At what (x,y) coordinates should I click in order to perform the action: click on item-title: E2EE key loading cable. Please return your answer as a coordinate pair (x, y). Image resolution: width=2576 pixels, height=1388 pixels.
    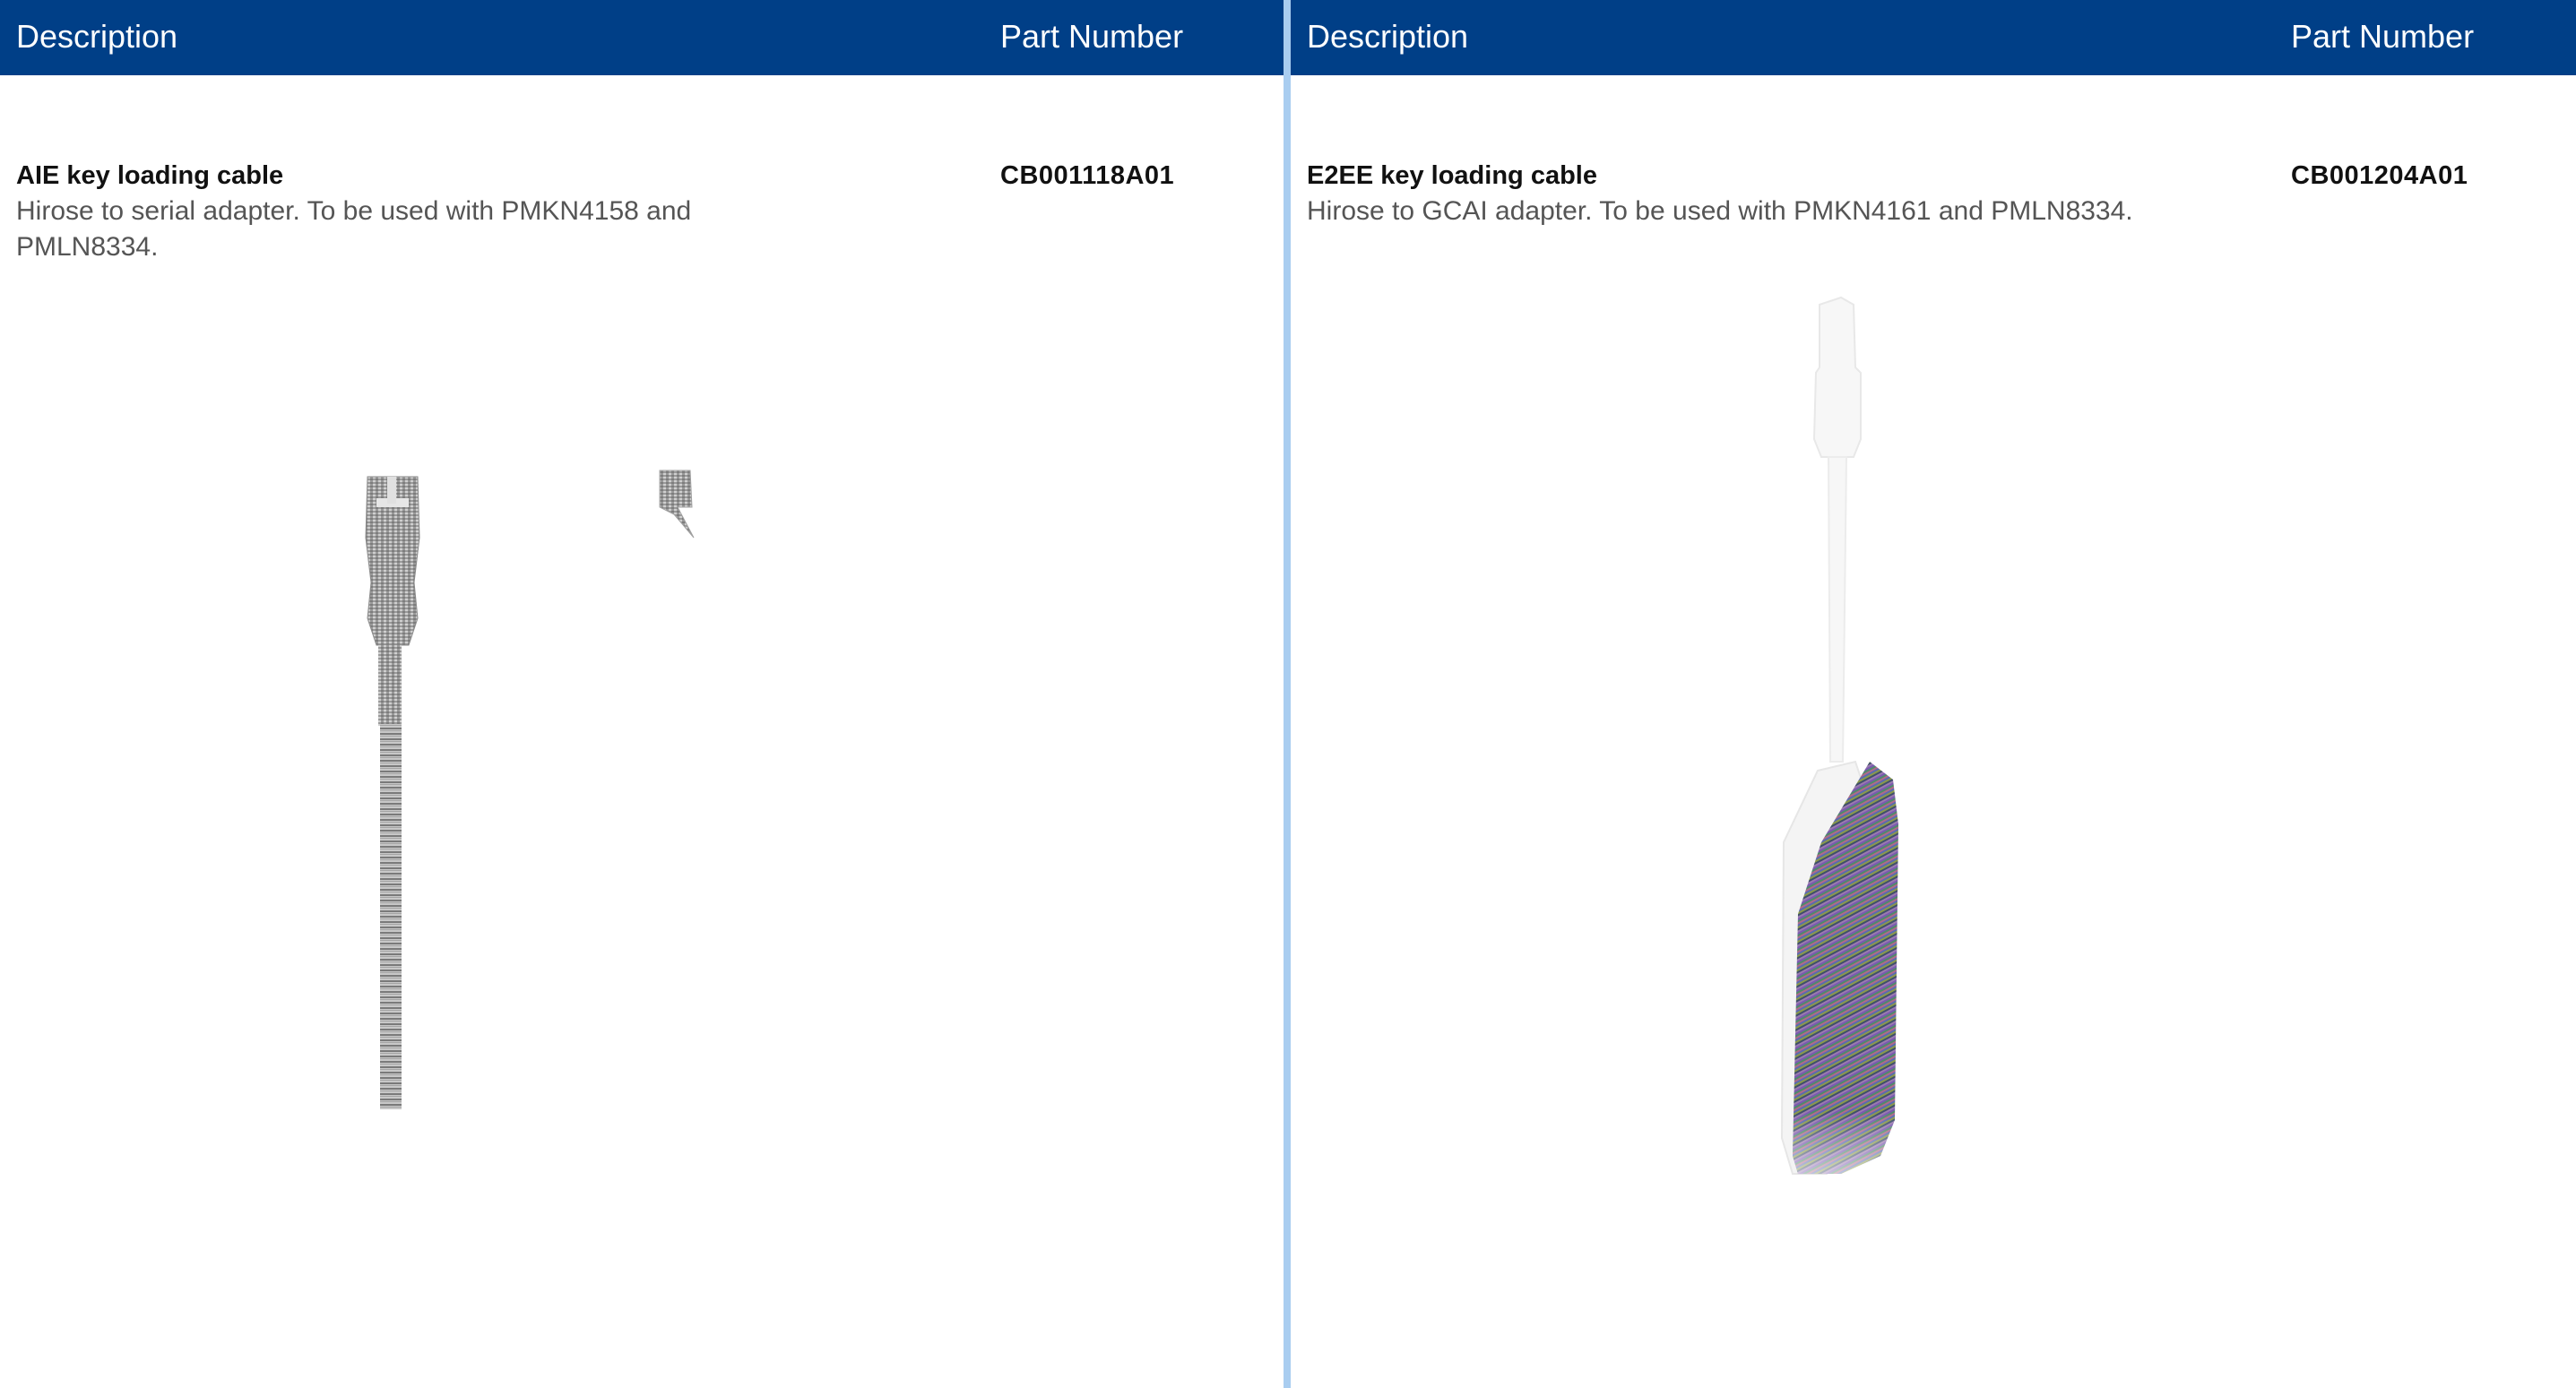
    Looking at the image, I should click on (1452, 175).